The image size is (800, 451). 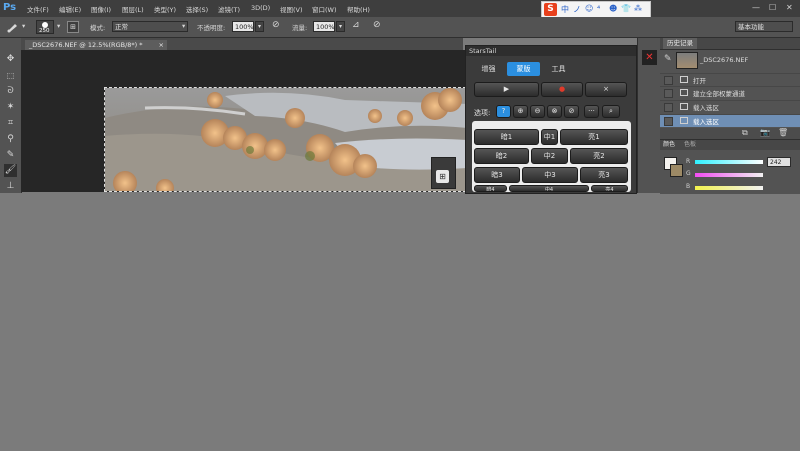 What do you see at coordinates (356, 25) in the screenshot?
I see `airbrush-icon: ⊿` at bounding box center [356, 25].